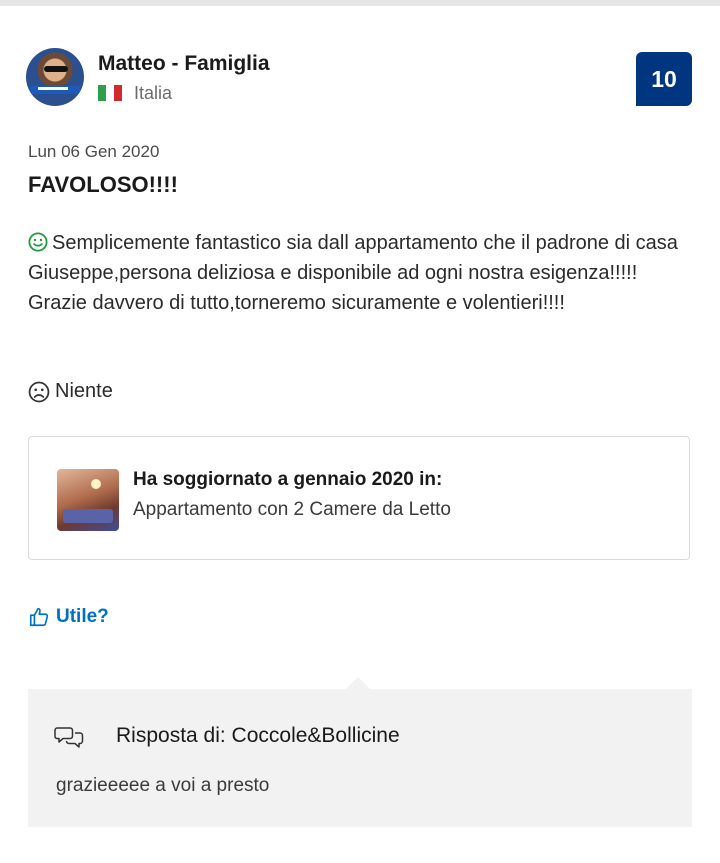 The image size is (720, 863). I want to click on top-divider, so click(360, 3).